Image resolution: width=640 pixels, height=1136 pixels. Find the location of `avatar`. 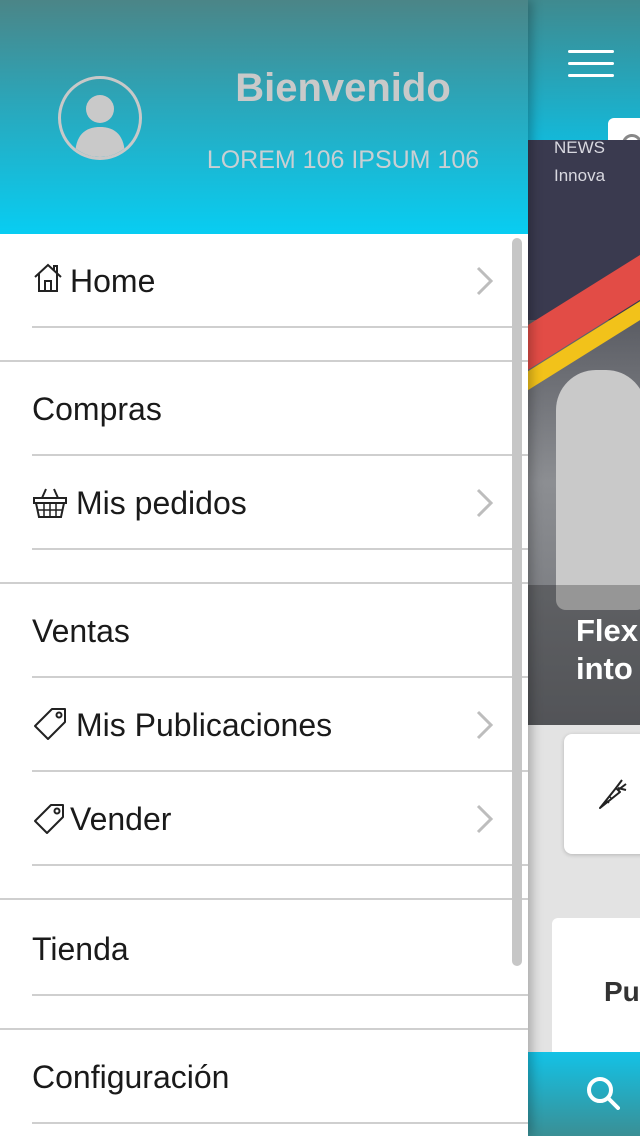

avatar is located at coordinates (100, 118).